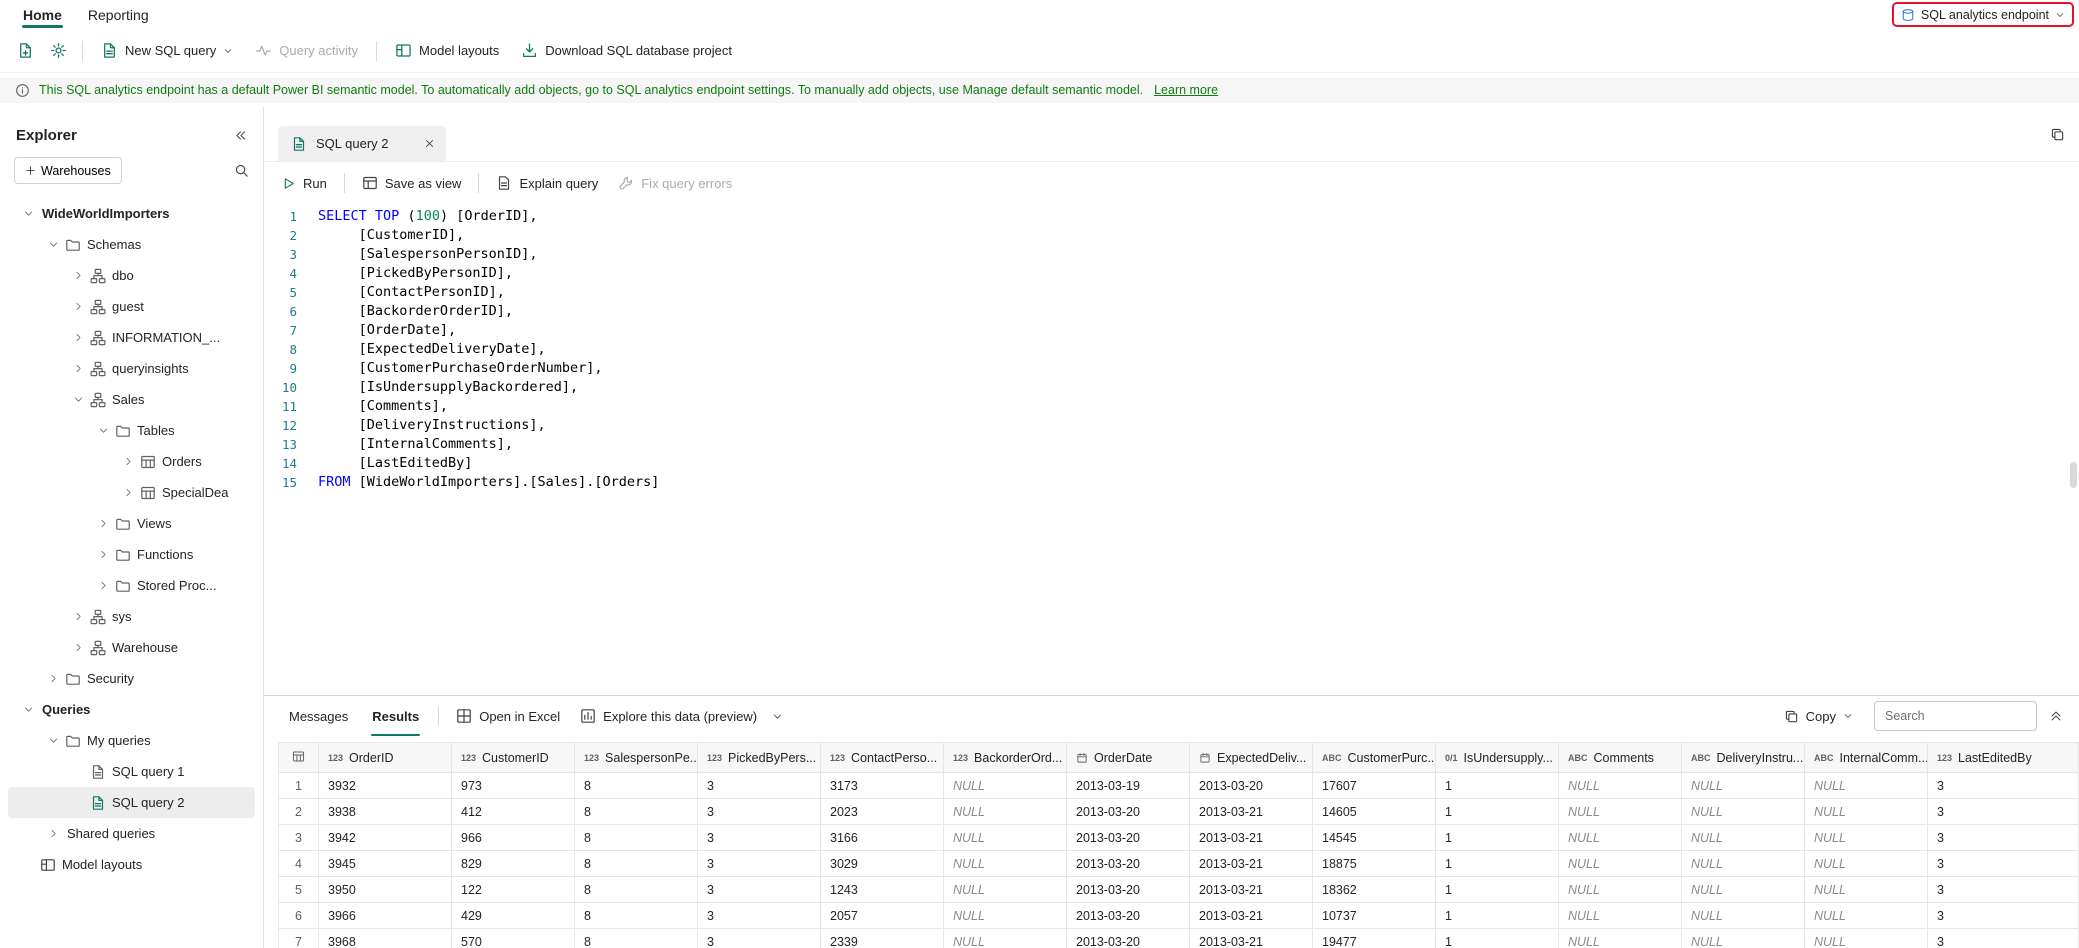  Describe the element at coordinates (2056, 716) in the screenshot. I see `collapse-results-icon` at that location.